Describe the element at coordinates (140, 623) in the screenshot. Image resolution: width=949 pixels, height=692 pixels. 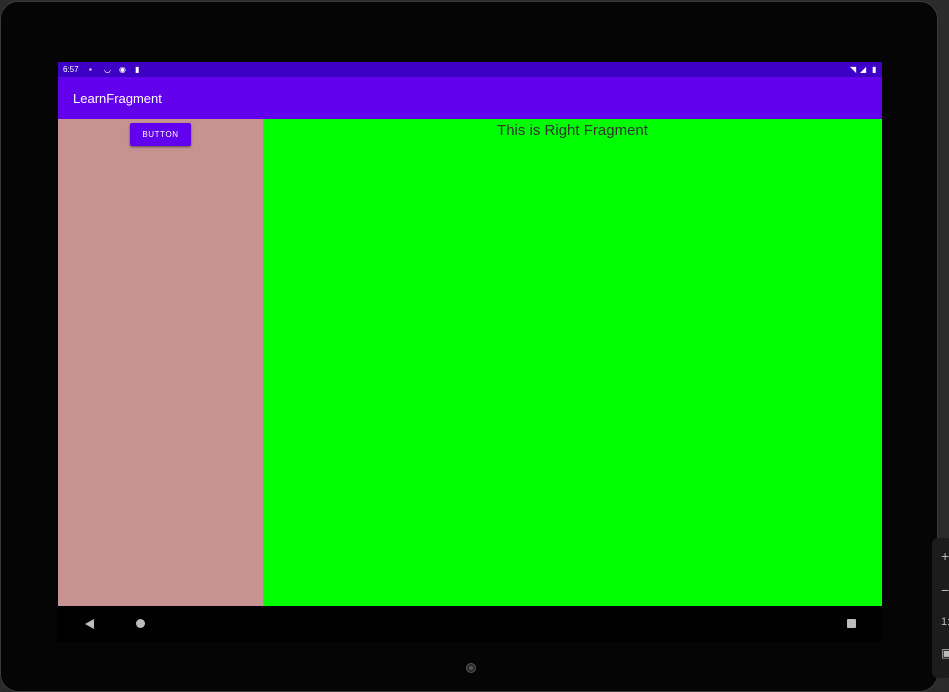
I see `home-icon` at that location.